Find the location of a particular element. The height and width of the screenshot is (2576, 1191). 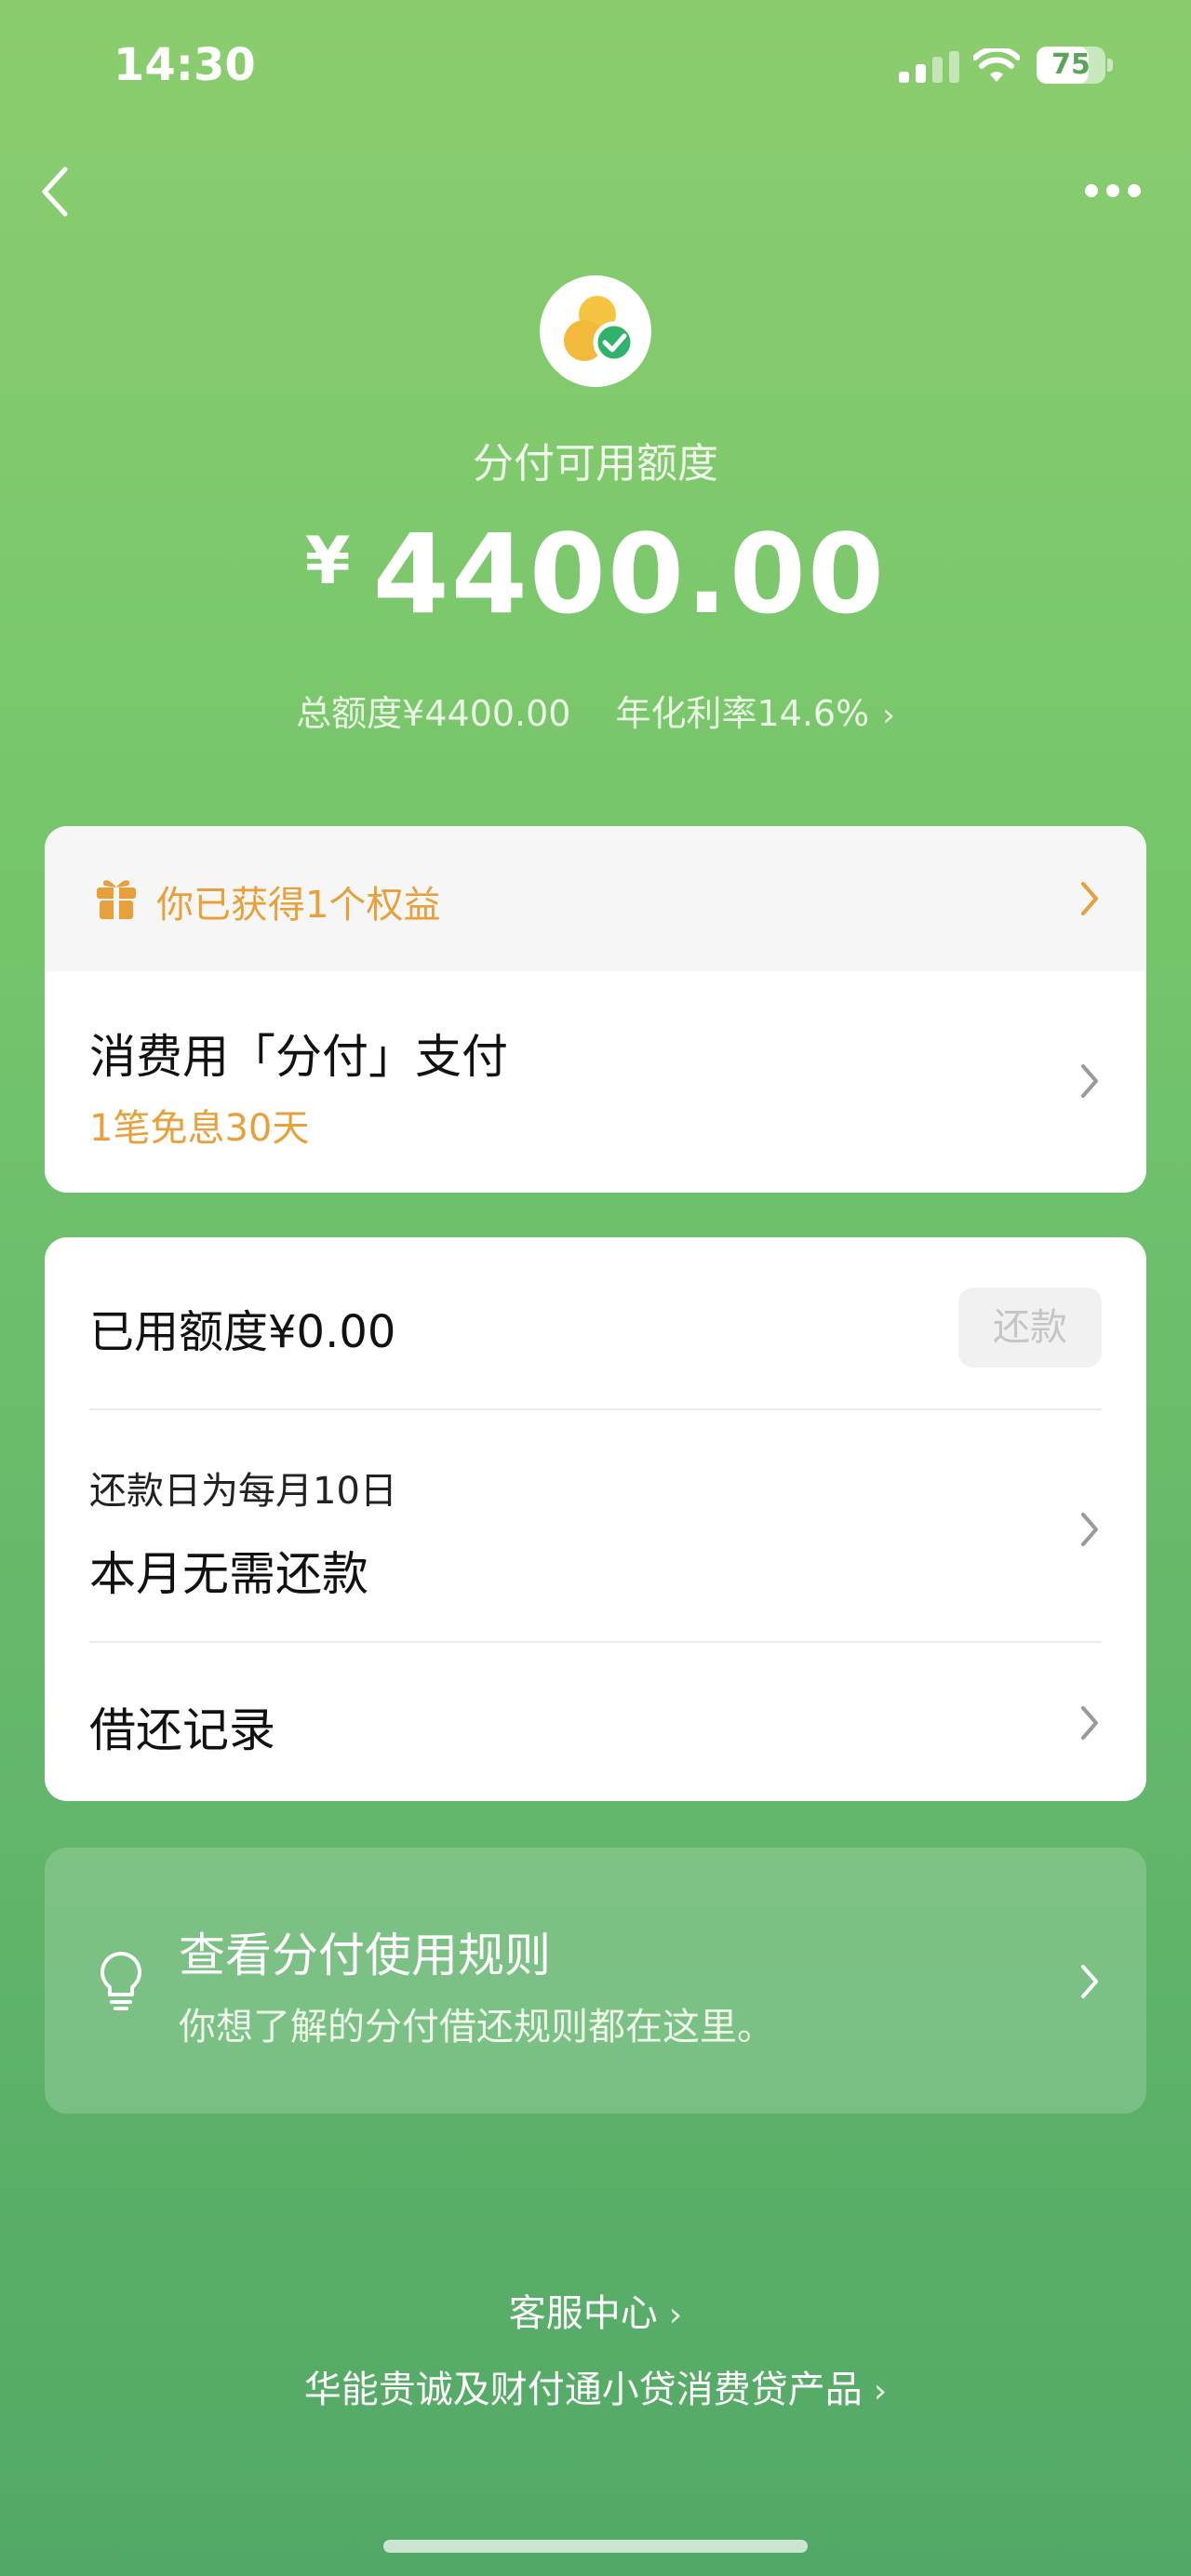

usage-rules-title: 查看分付使用规则 is located at coordinates (365, 1955).